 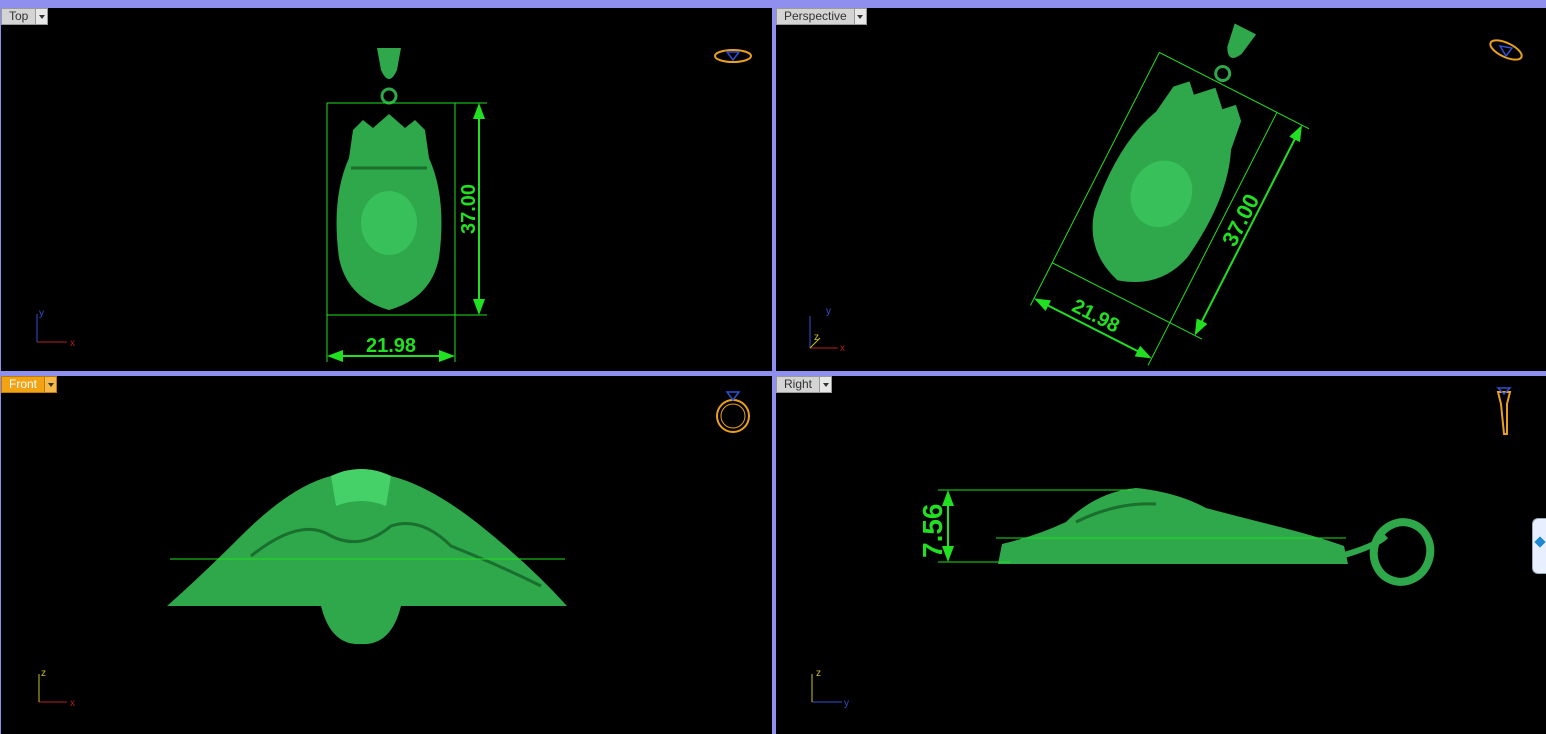 What do you see at coordinates (1539, 546) in the screenshot?
I see `panel-expand-icon` at bounding box center [1539, 546].